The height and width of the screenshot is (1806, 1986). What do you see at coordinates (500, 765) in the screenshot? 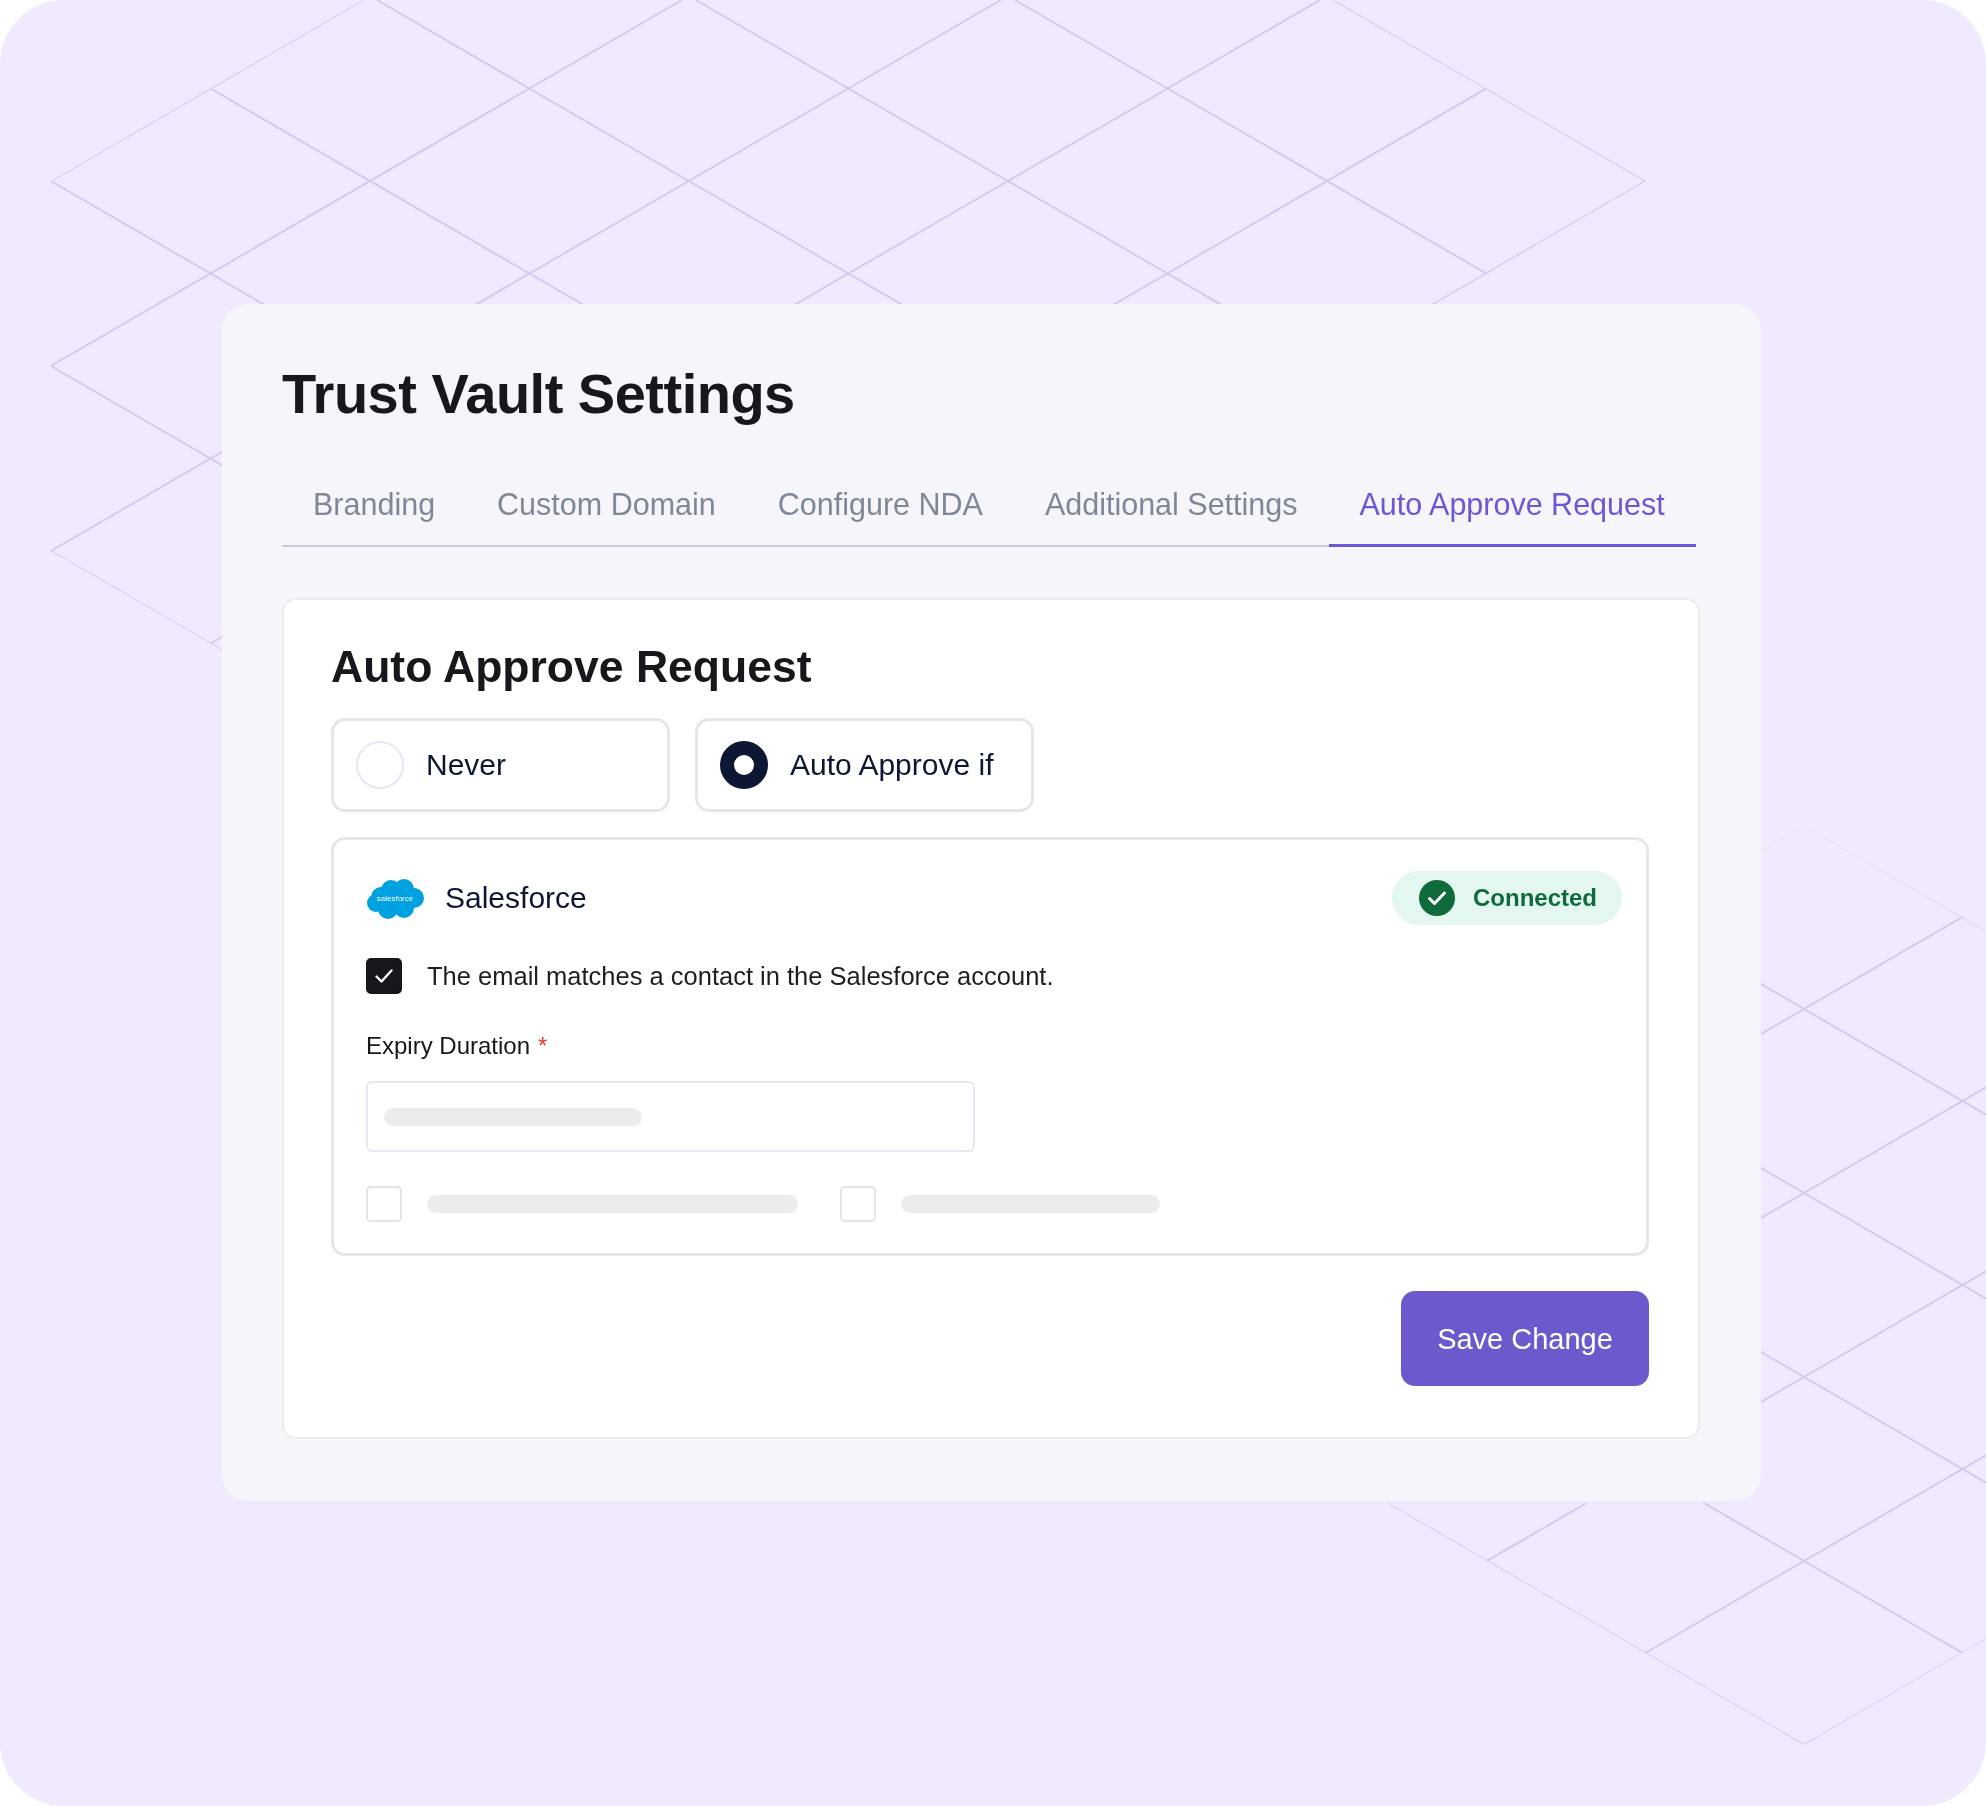
I see `radio-option: Never` at bounding box center [500, 765].